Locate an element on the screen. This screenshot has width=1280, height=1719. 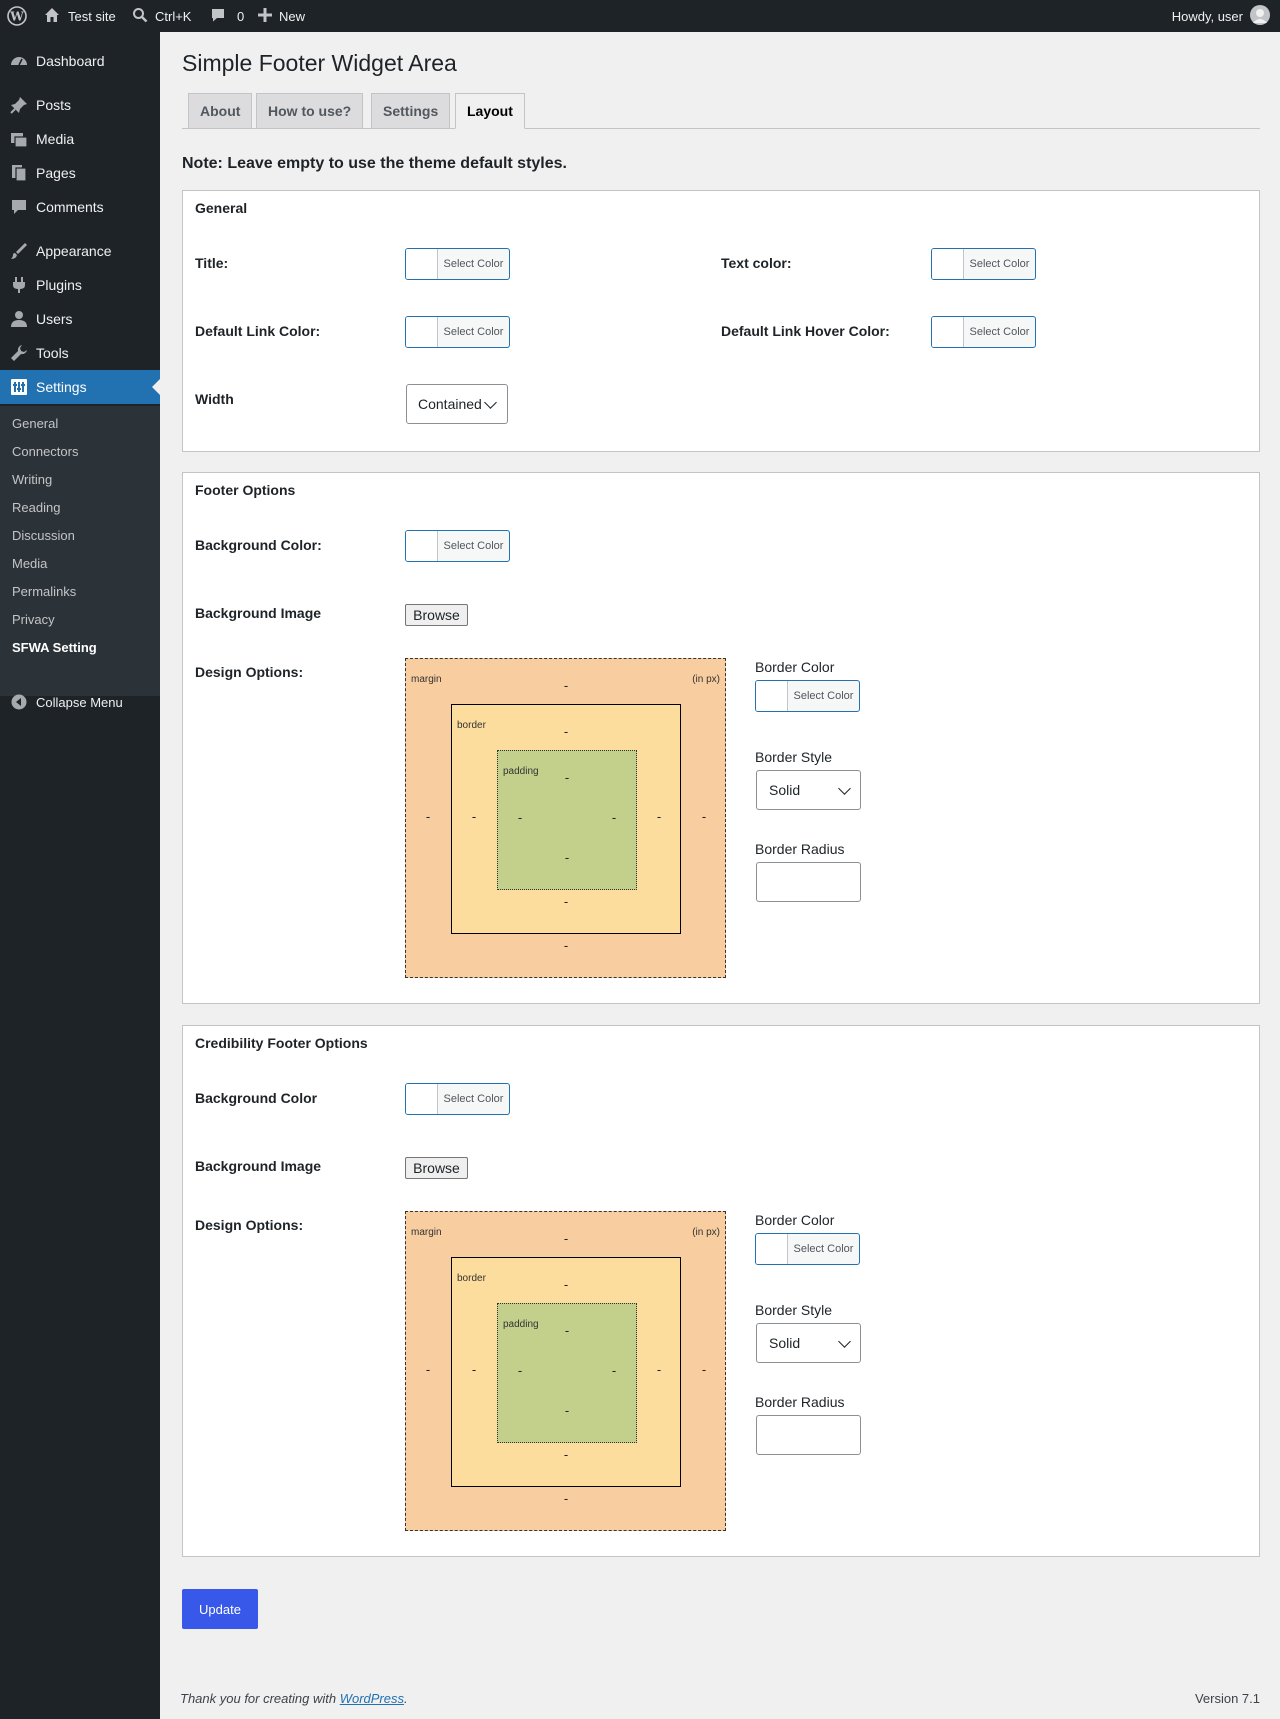
footer-padding-box: padding - - - - is located at coordinates (567, 820).